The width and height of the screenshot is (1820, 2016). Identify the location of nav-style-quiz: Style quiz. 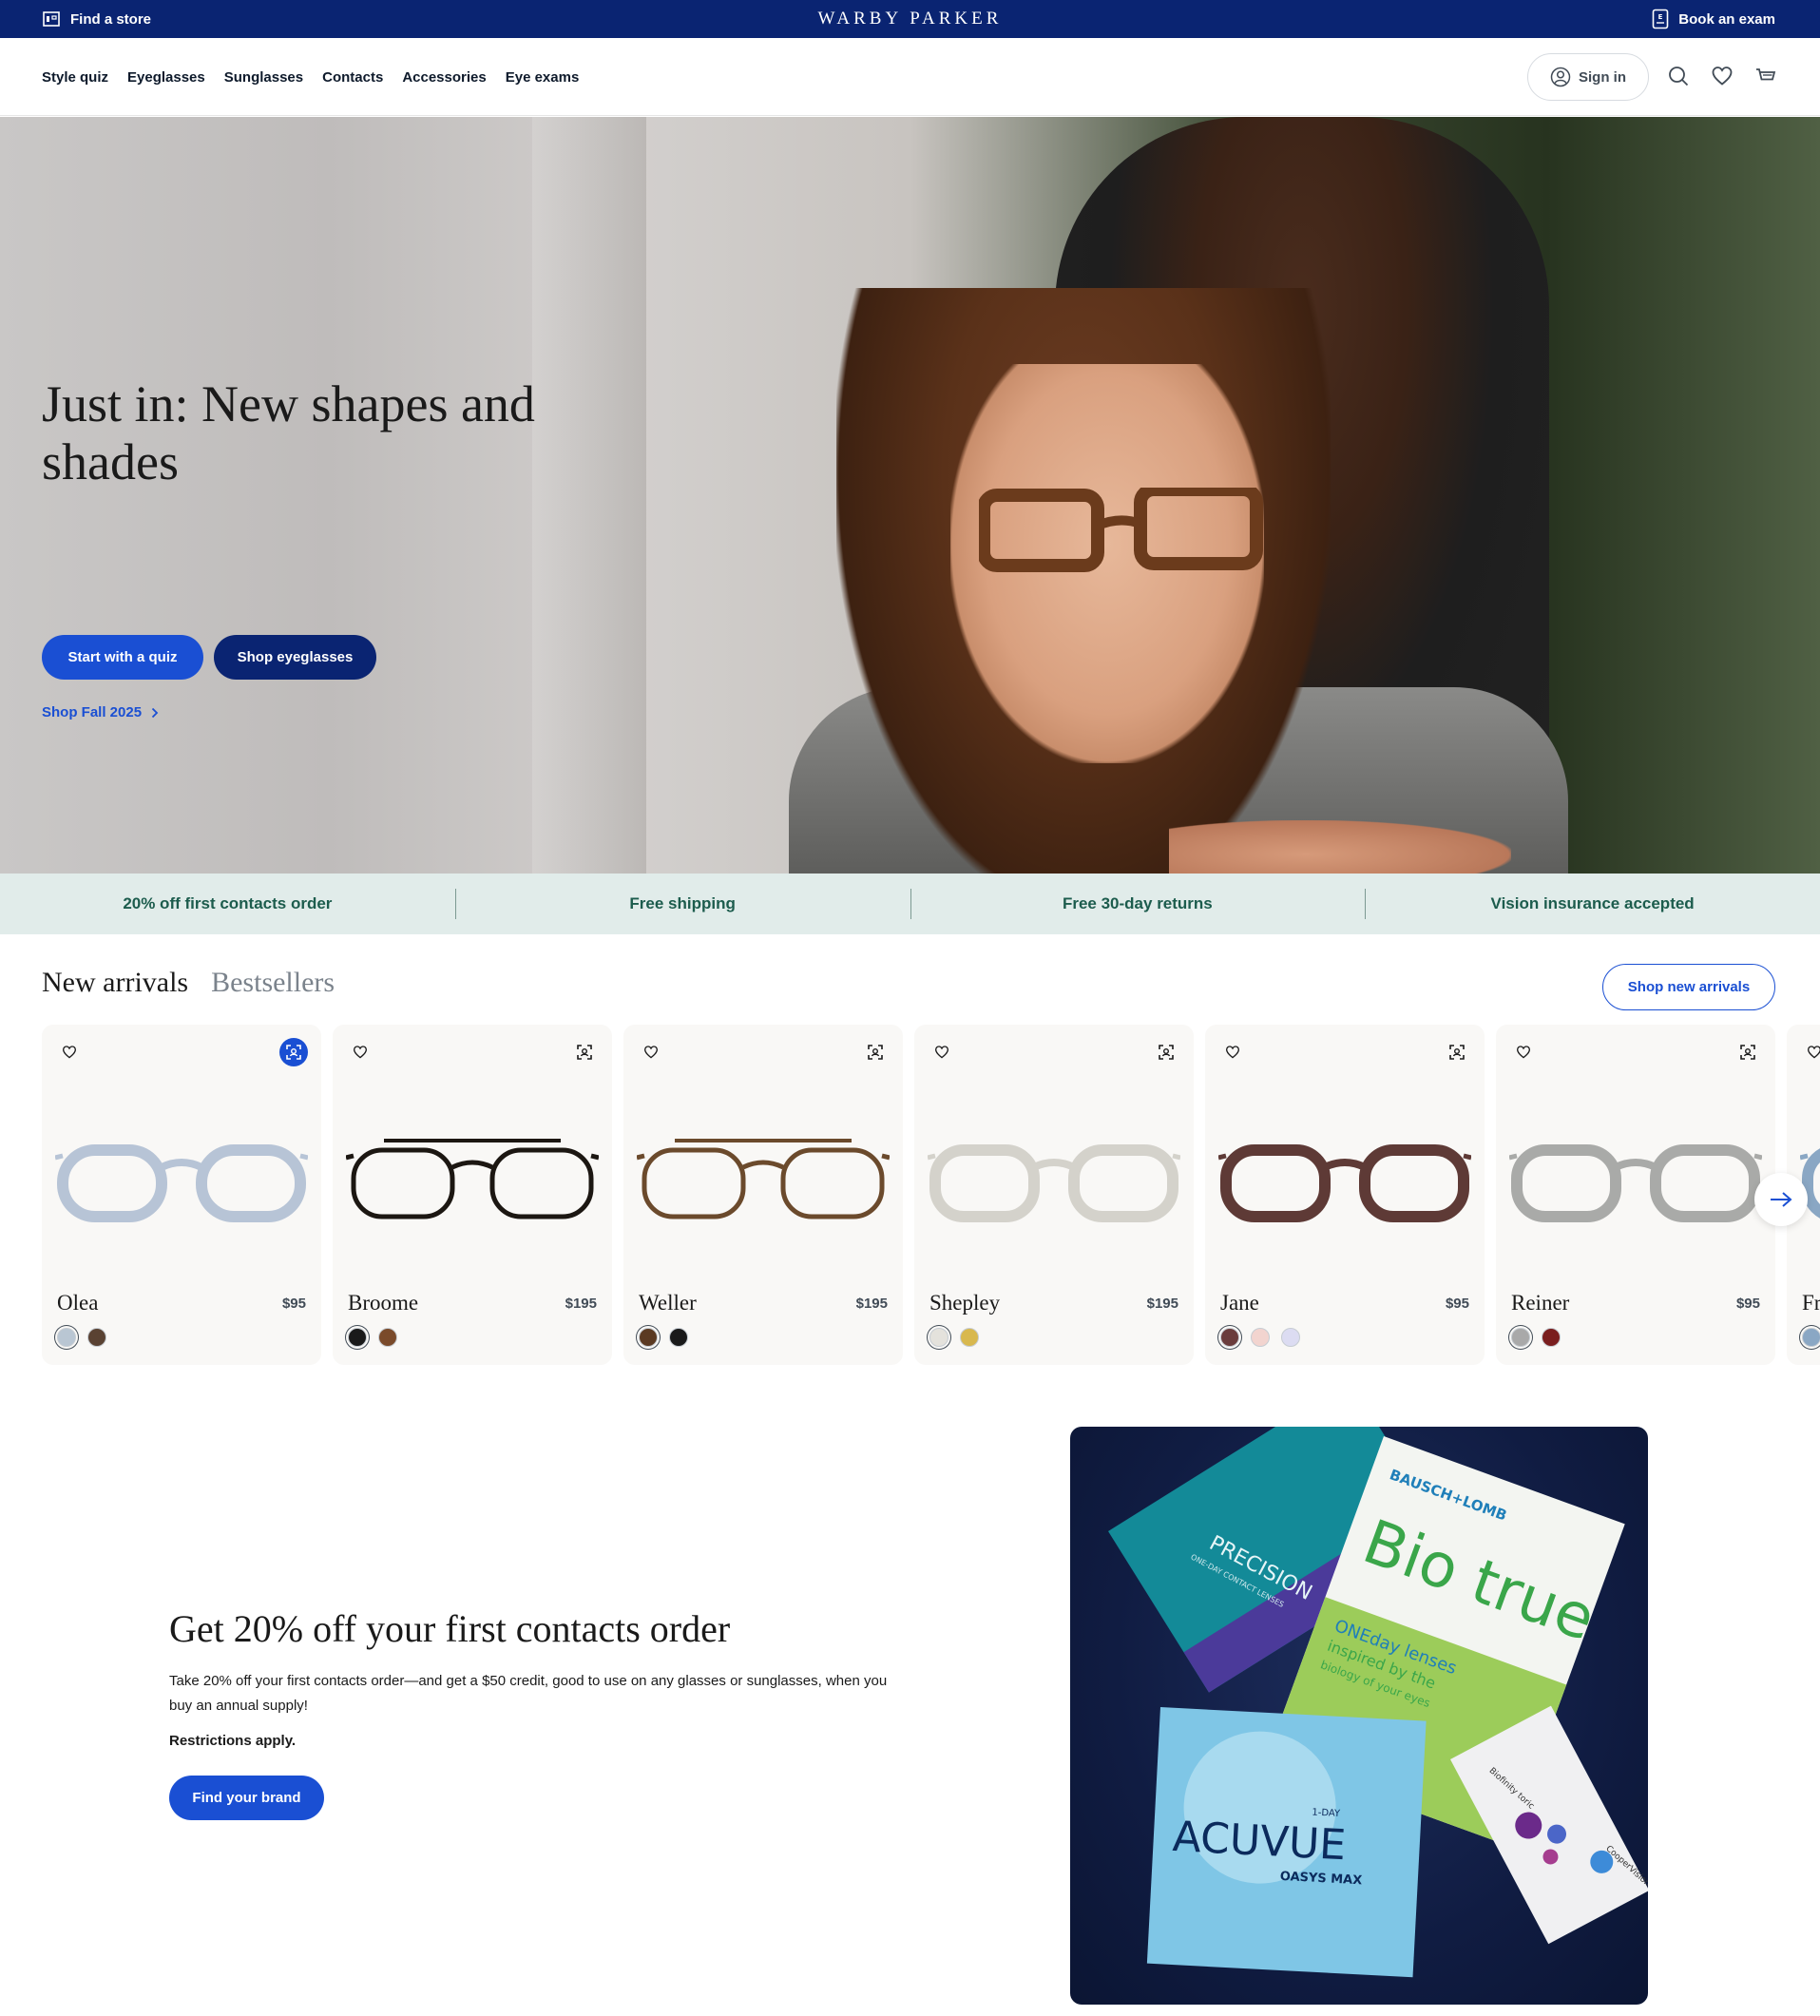
(75, 77).